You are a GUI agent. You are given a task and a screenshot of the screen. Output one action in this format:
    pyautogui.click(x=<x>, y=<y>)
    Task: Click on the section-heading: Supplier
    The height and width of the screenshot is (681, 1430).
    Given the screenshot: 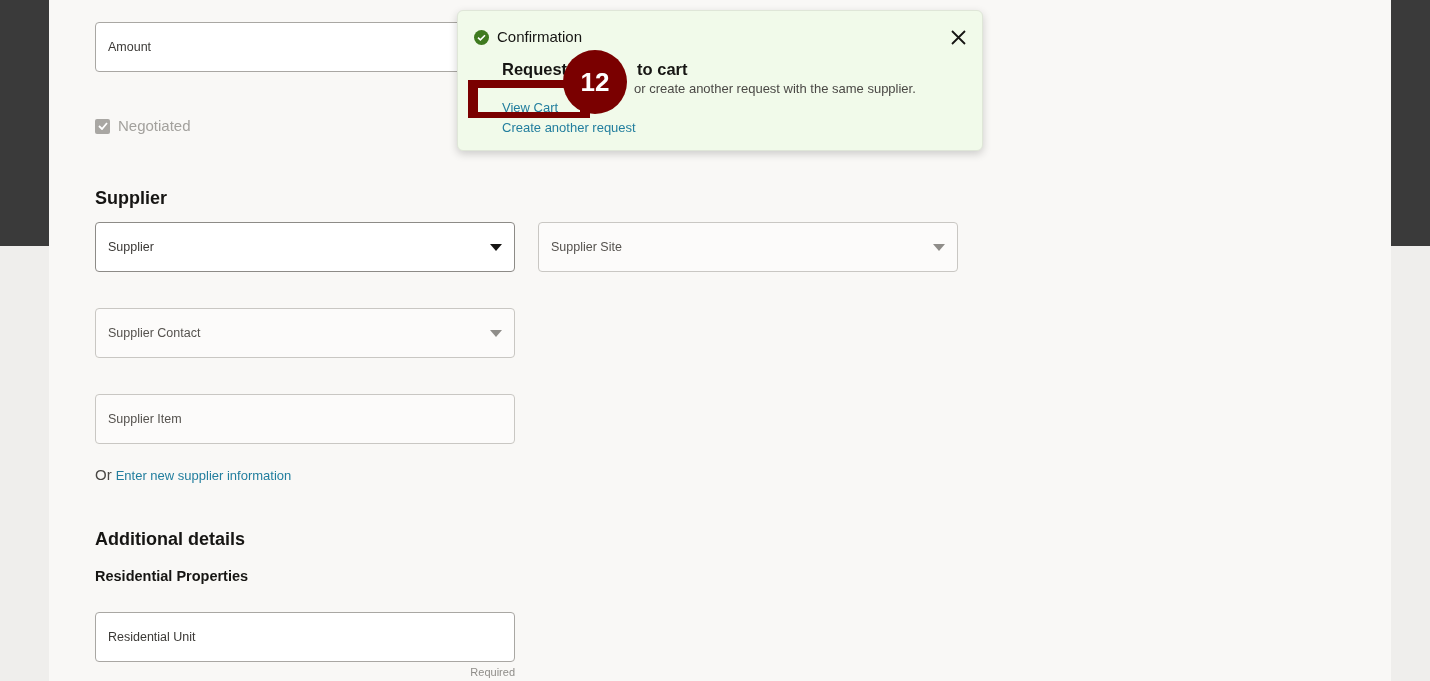 What is the action you would take?
    pyautogui.click(x=131, y=198)
    